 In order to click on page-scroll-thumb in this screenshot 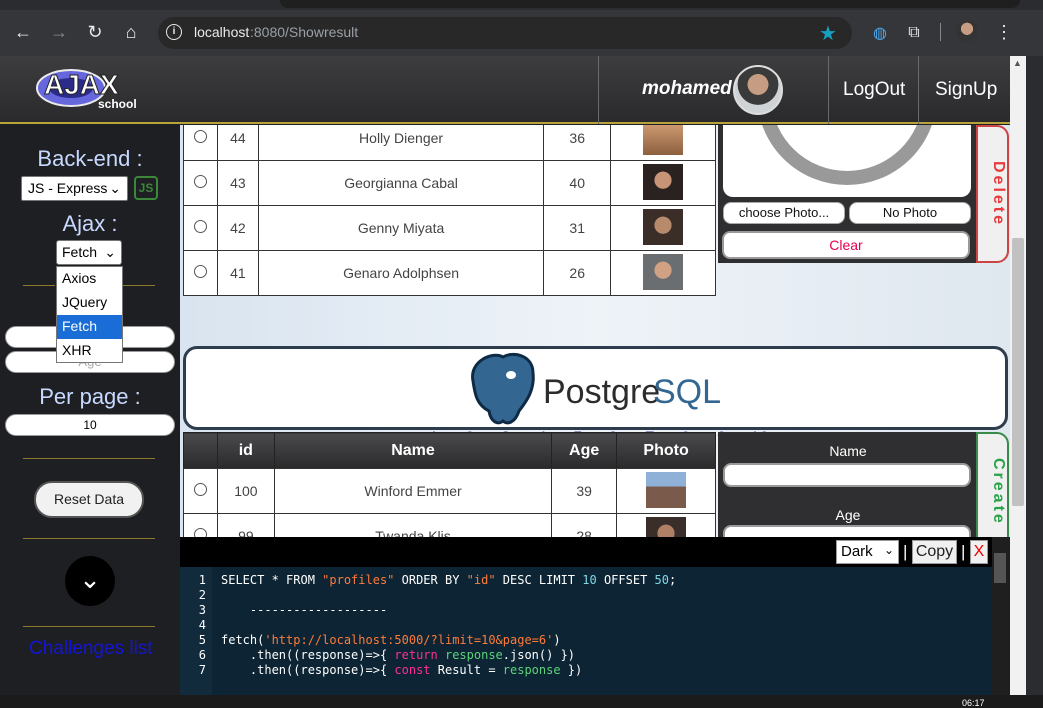, I will do `click(1018, 372)`.